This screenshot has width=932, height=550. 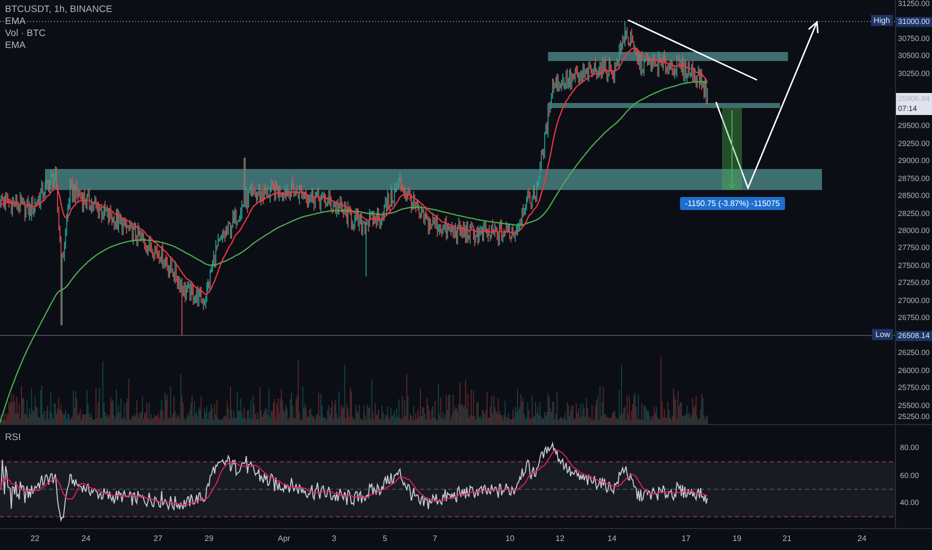 I want to click on time-axis-label: 22, so click(x=35, y=538).